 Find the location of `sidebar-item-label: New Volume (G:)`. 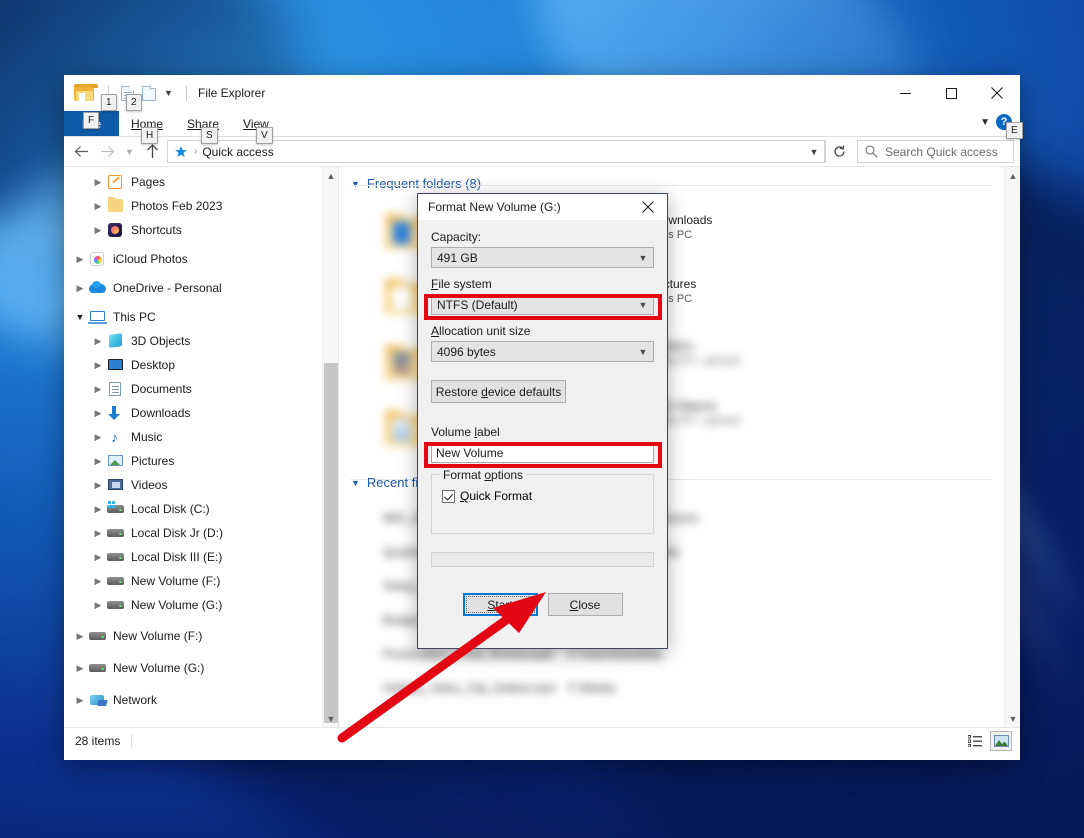

sidebar-item-label: New Volume (G:) is located at coordinates (177, 605).